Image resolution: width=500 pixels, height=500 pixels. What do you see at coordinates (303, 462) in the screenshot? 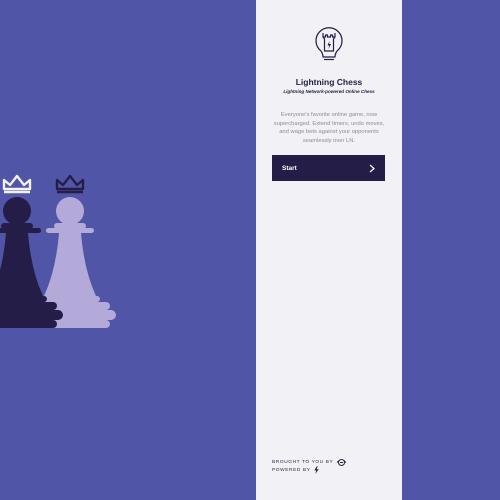
I see `brought-by-label: BROUGHT TO YOU BY` at bounding box center [303, 462].